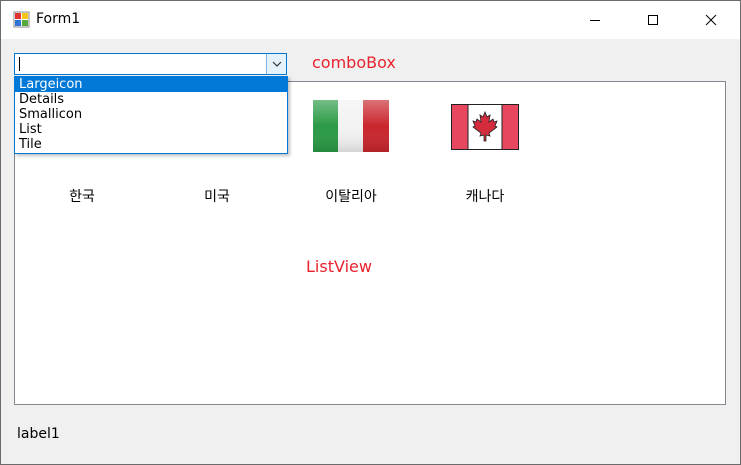 The width and height of the screenshot is (741, 465). Describe the element at coordinates (82, 197) in the screenshot. I see `list-item-label: 한국` at that location.